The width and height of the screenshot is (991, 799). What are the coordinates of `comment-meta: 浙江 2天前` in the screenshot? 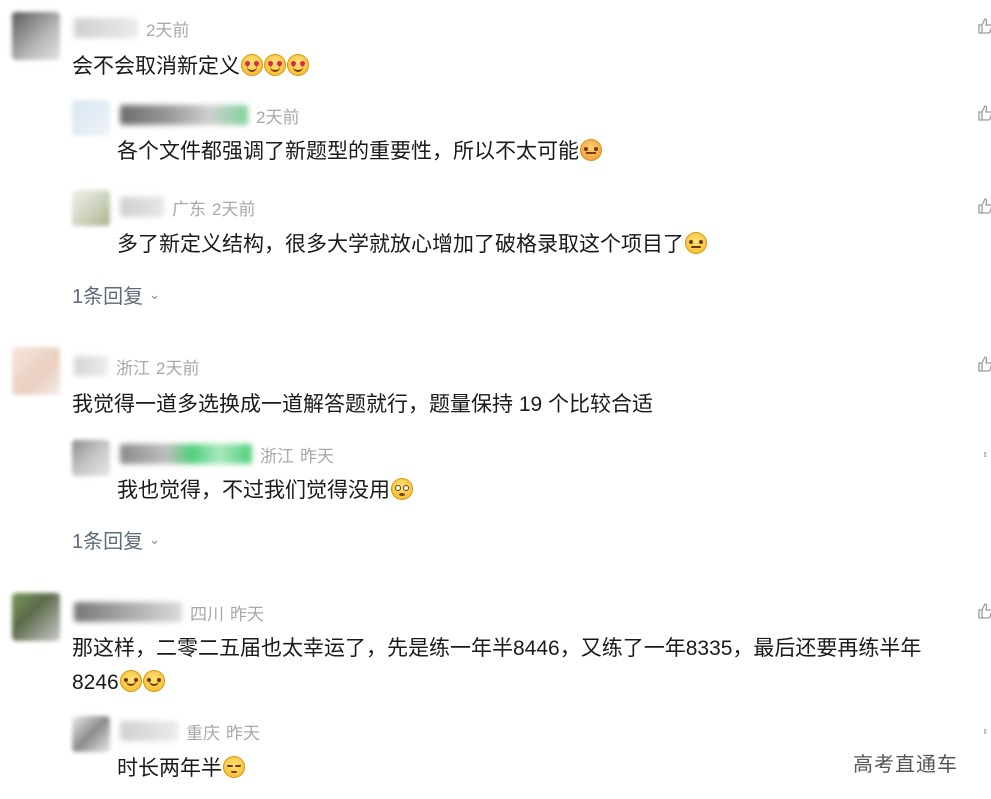 It's located at (136, 366).